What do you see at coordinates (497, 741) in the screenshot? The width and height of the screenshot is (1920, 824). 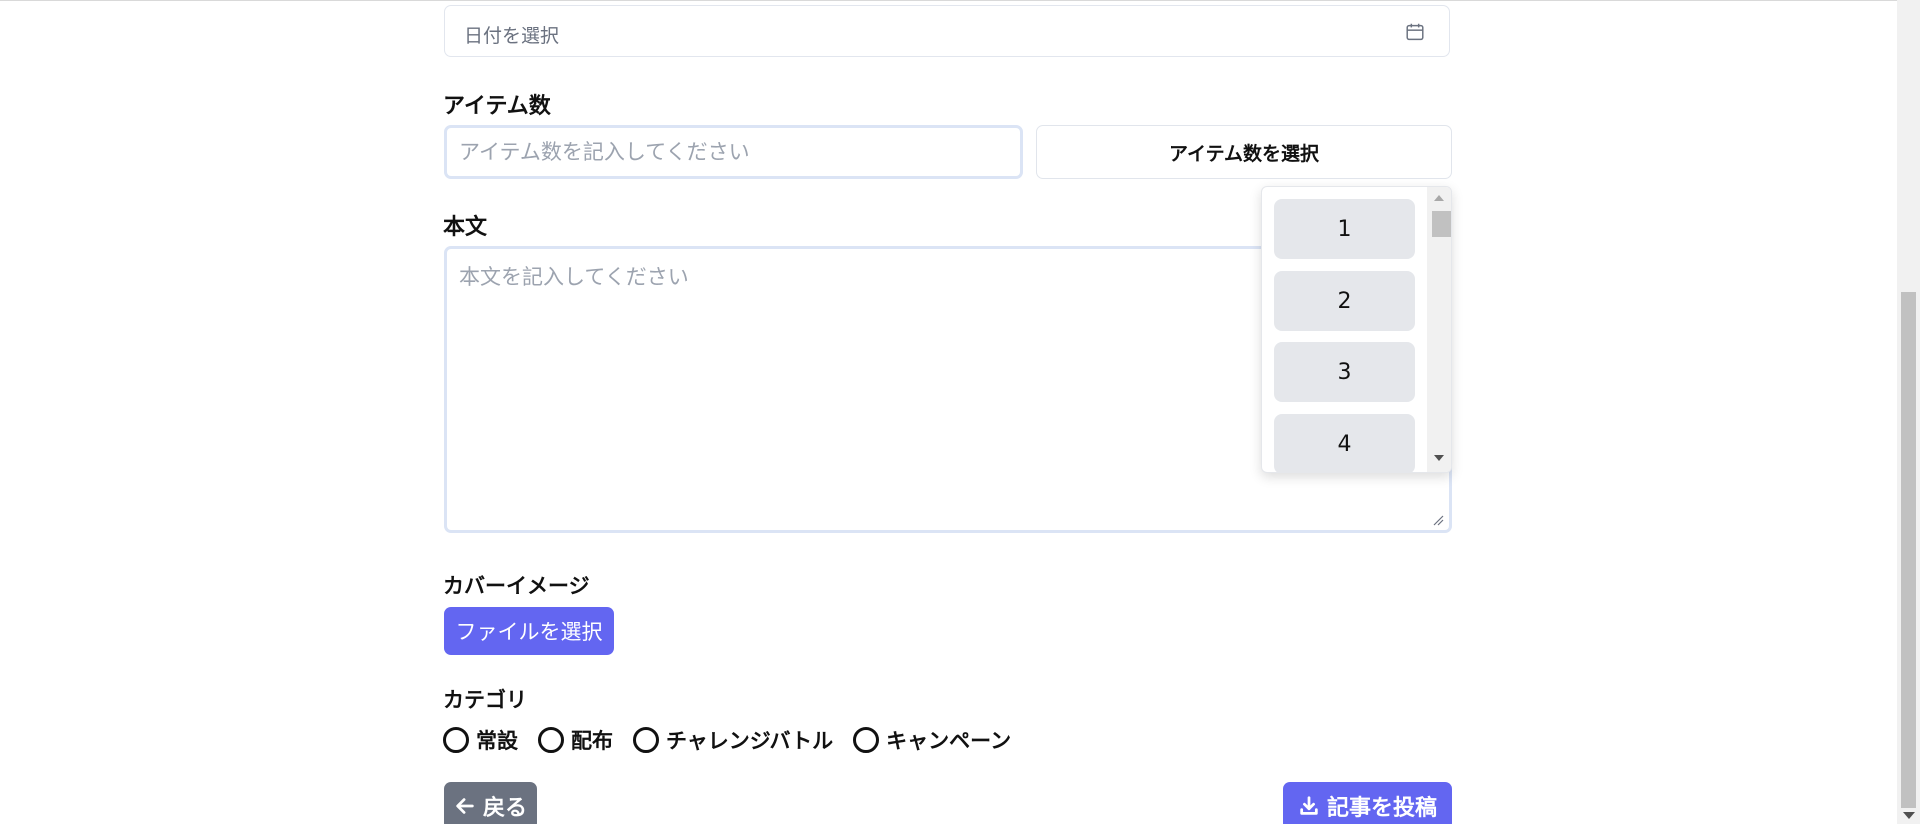 I see `category-option-label: 常設` at bounding box center [497, 741].